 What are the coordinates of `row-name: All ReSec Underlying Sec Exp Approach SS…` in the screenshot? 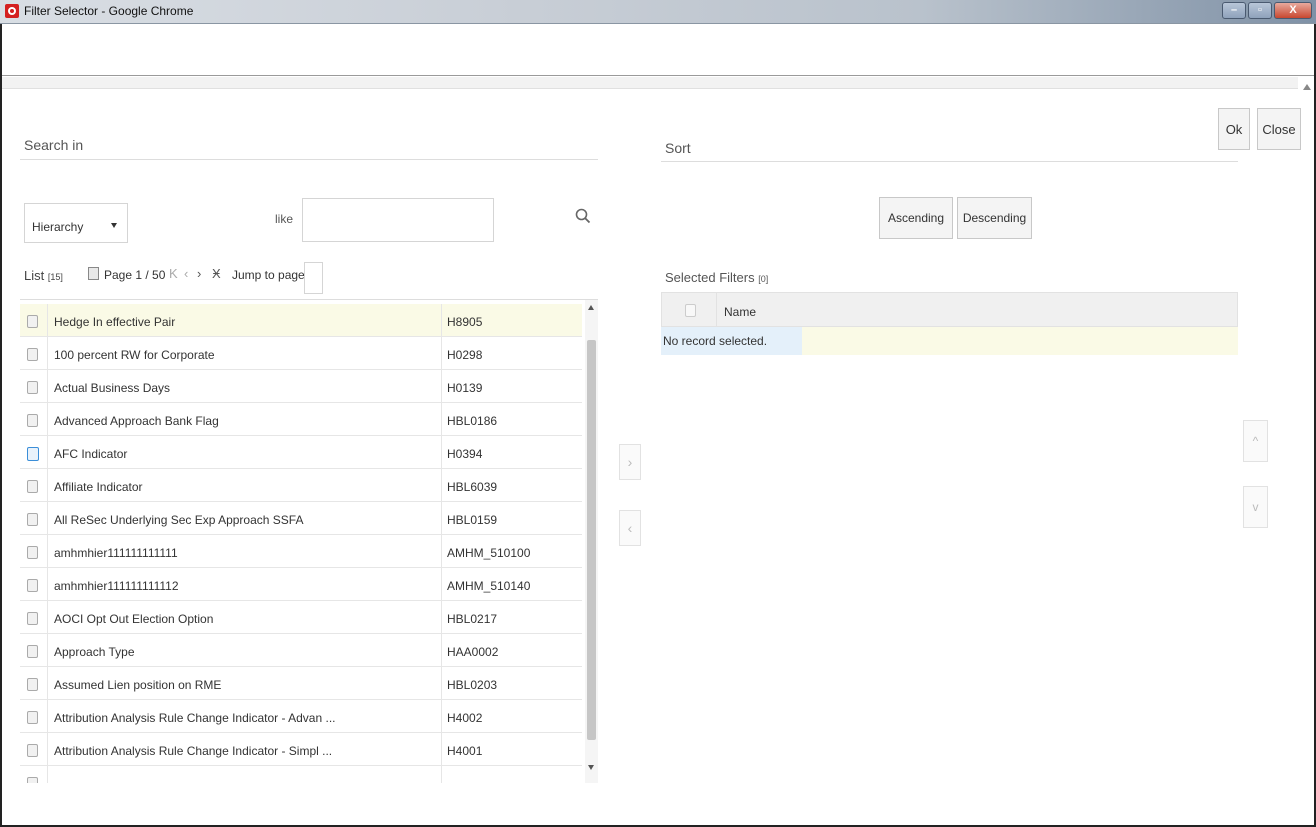 It's located at (179, 520).